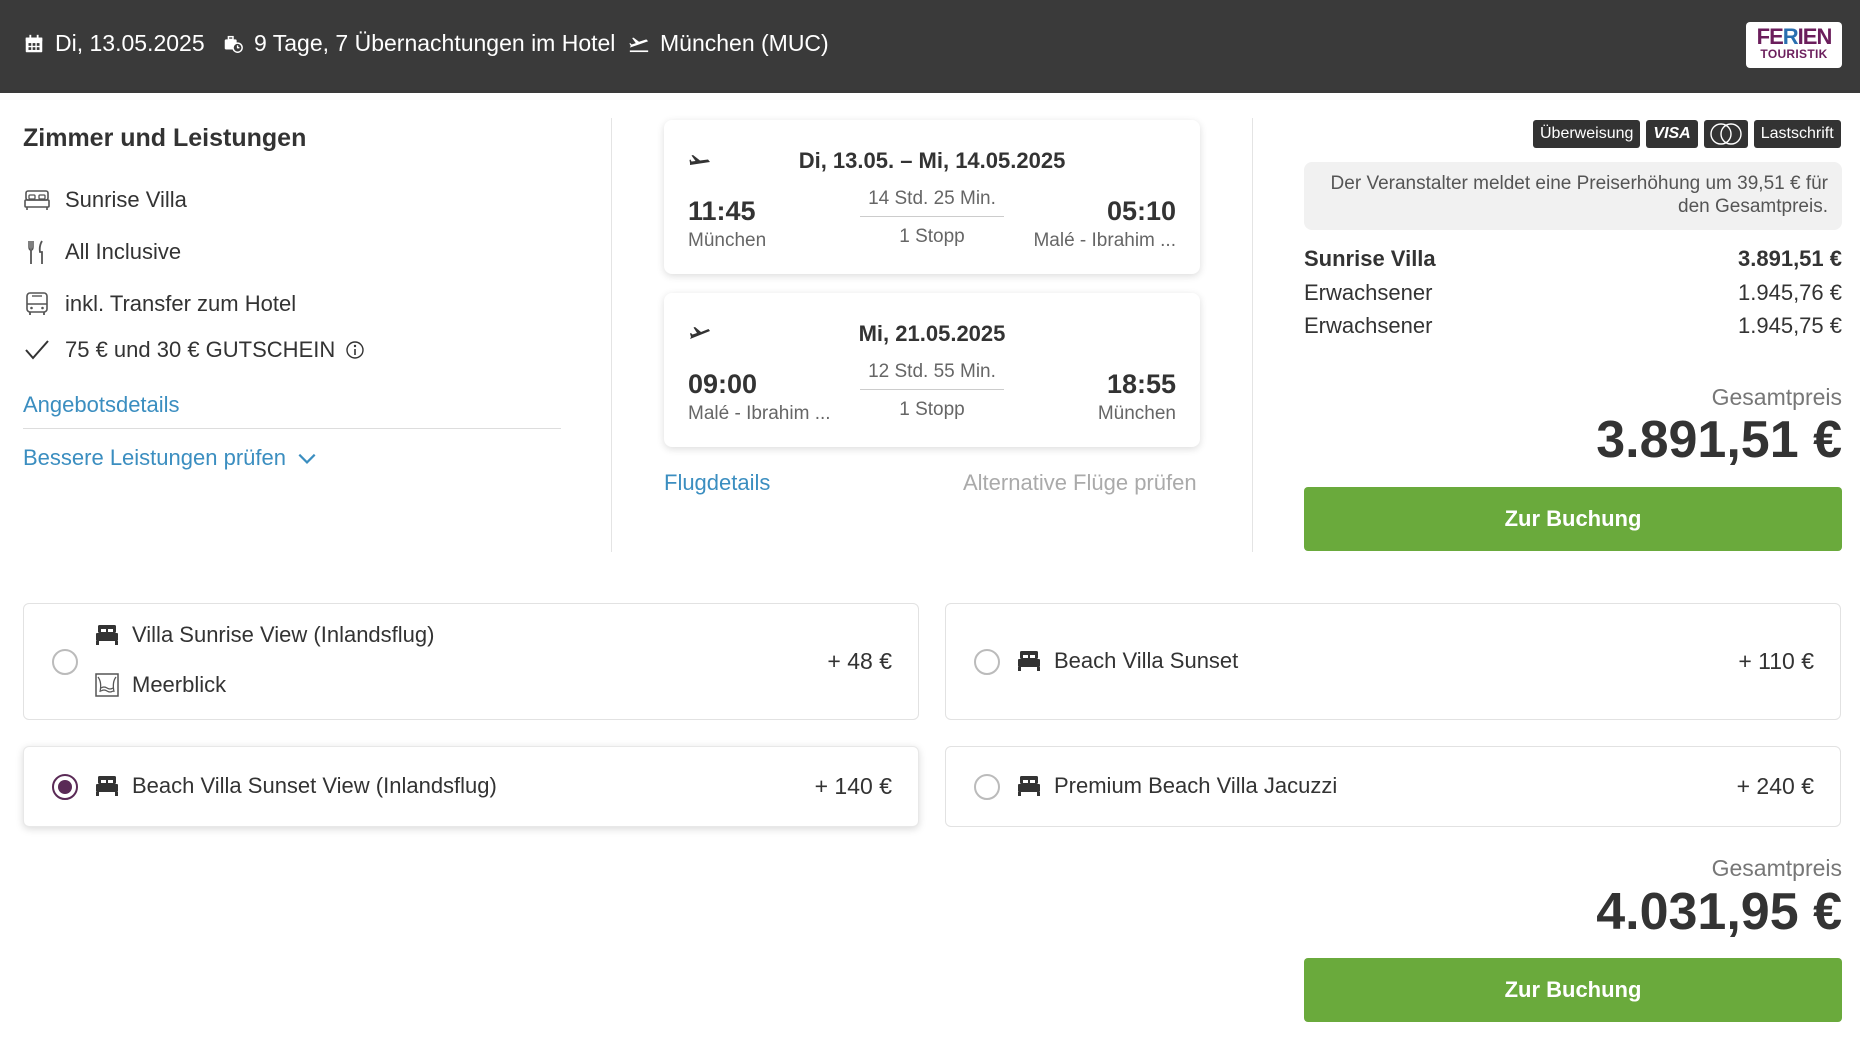  What do you see at coordinates (37, 350) in the screenshot?
I see `checkmark-icon` at bounding box center [37, 350].